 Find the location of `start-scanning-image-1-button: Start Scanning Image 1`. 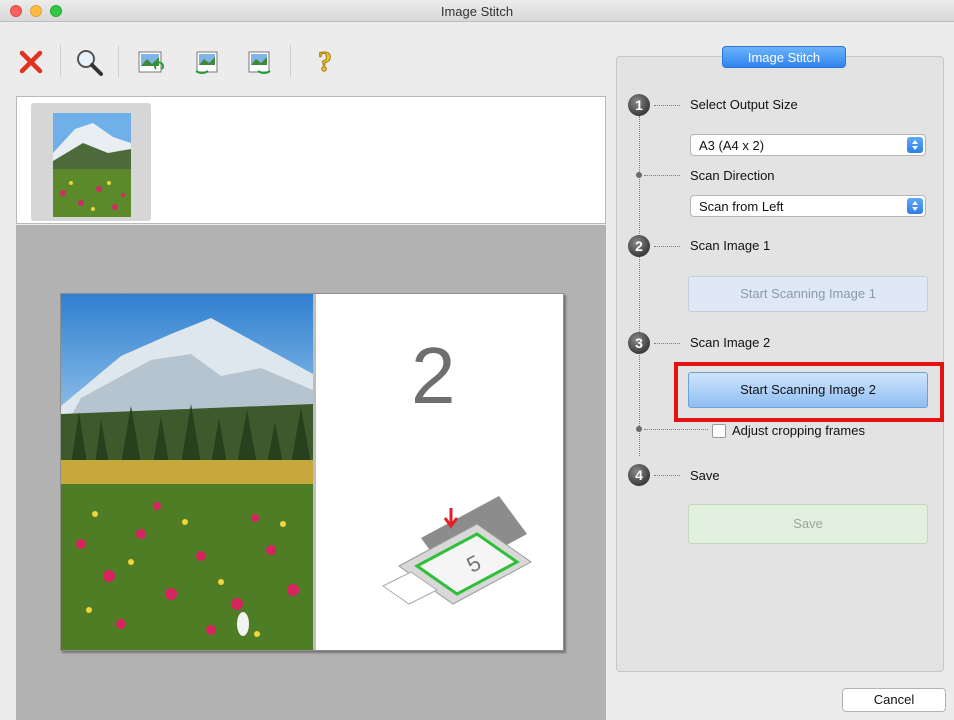

start-scanning-image-1-button: Start Scanning Image 1 is located at coordinates (808, 294).